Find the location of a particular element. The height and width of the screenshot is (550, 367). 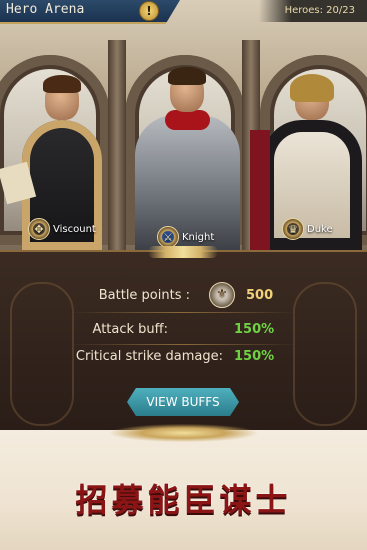

crown-icon: ♛ is located at coordinates (293, 229).